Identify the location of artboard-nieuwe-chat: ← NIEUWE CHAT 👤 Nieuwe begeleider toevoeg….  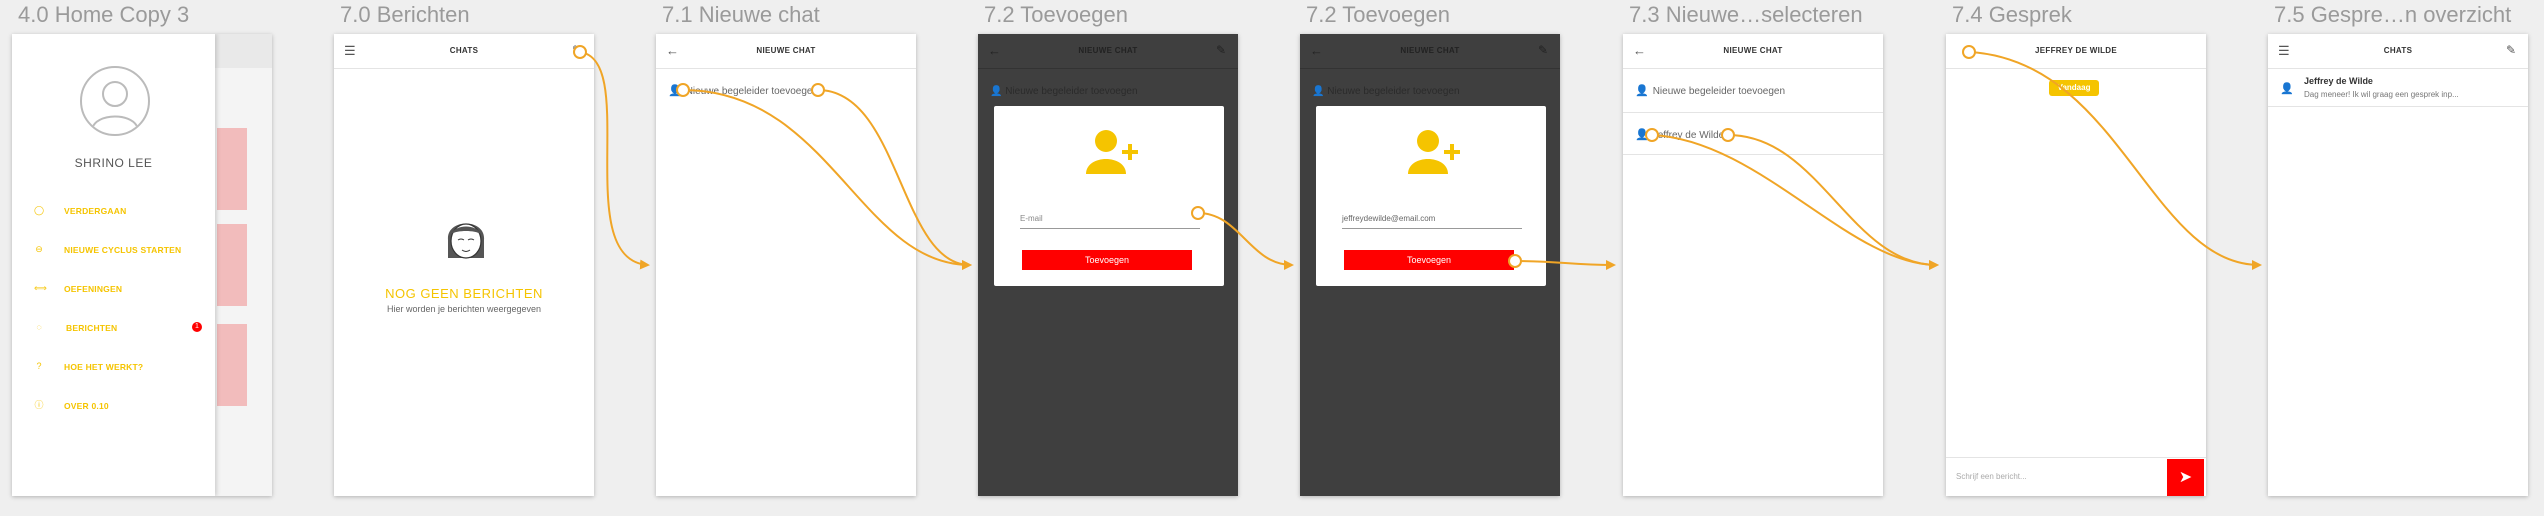
(786, 265).